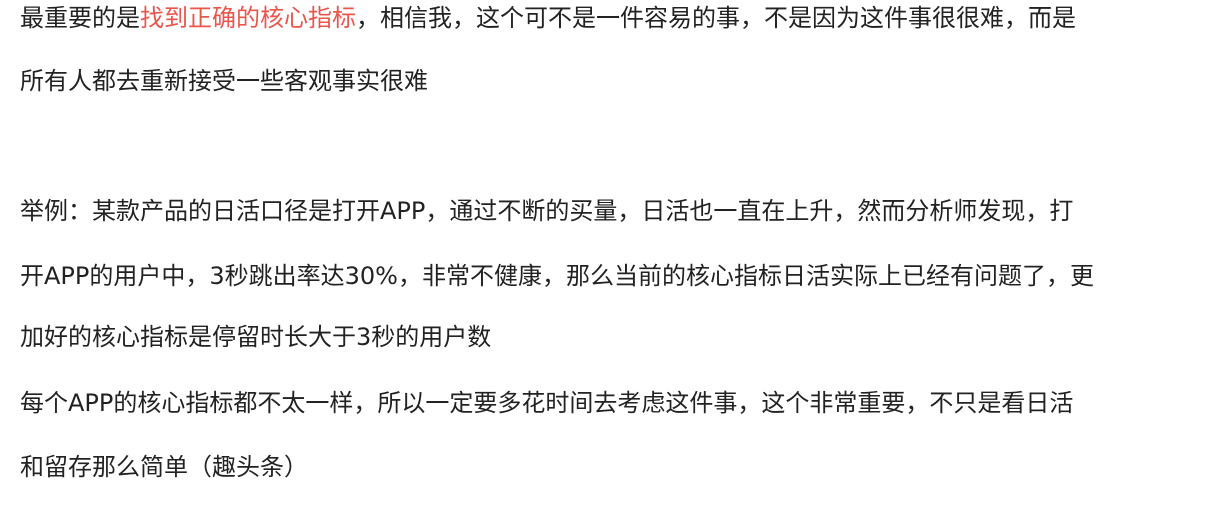 The image size is (1214, 514). I want to click on conclusion-line-2: 和留存那么简单（趣头条）, so click(164, 467).